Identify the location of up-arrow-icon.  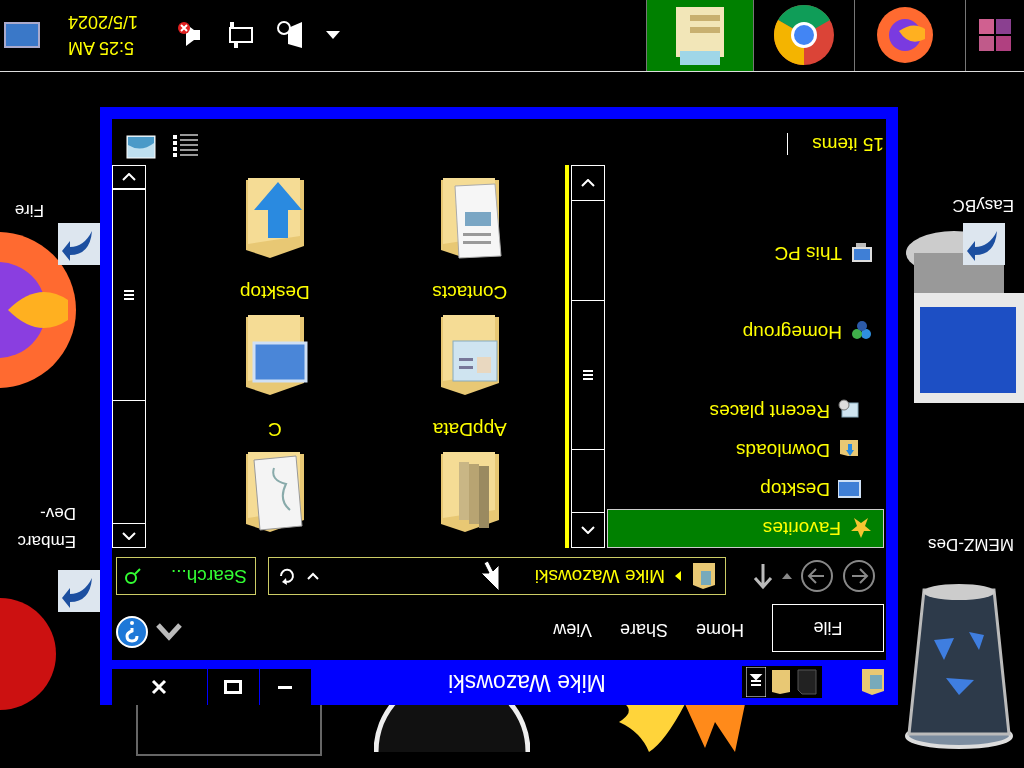
(763, 576).